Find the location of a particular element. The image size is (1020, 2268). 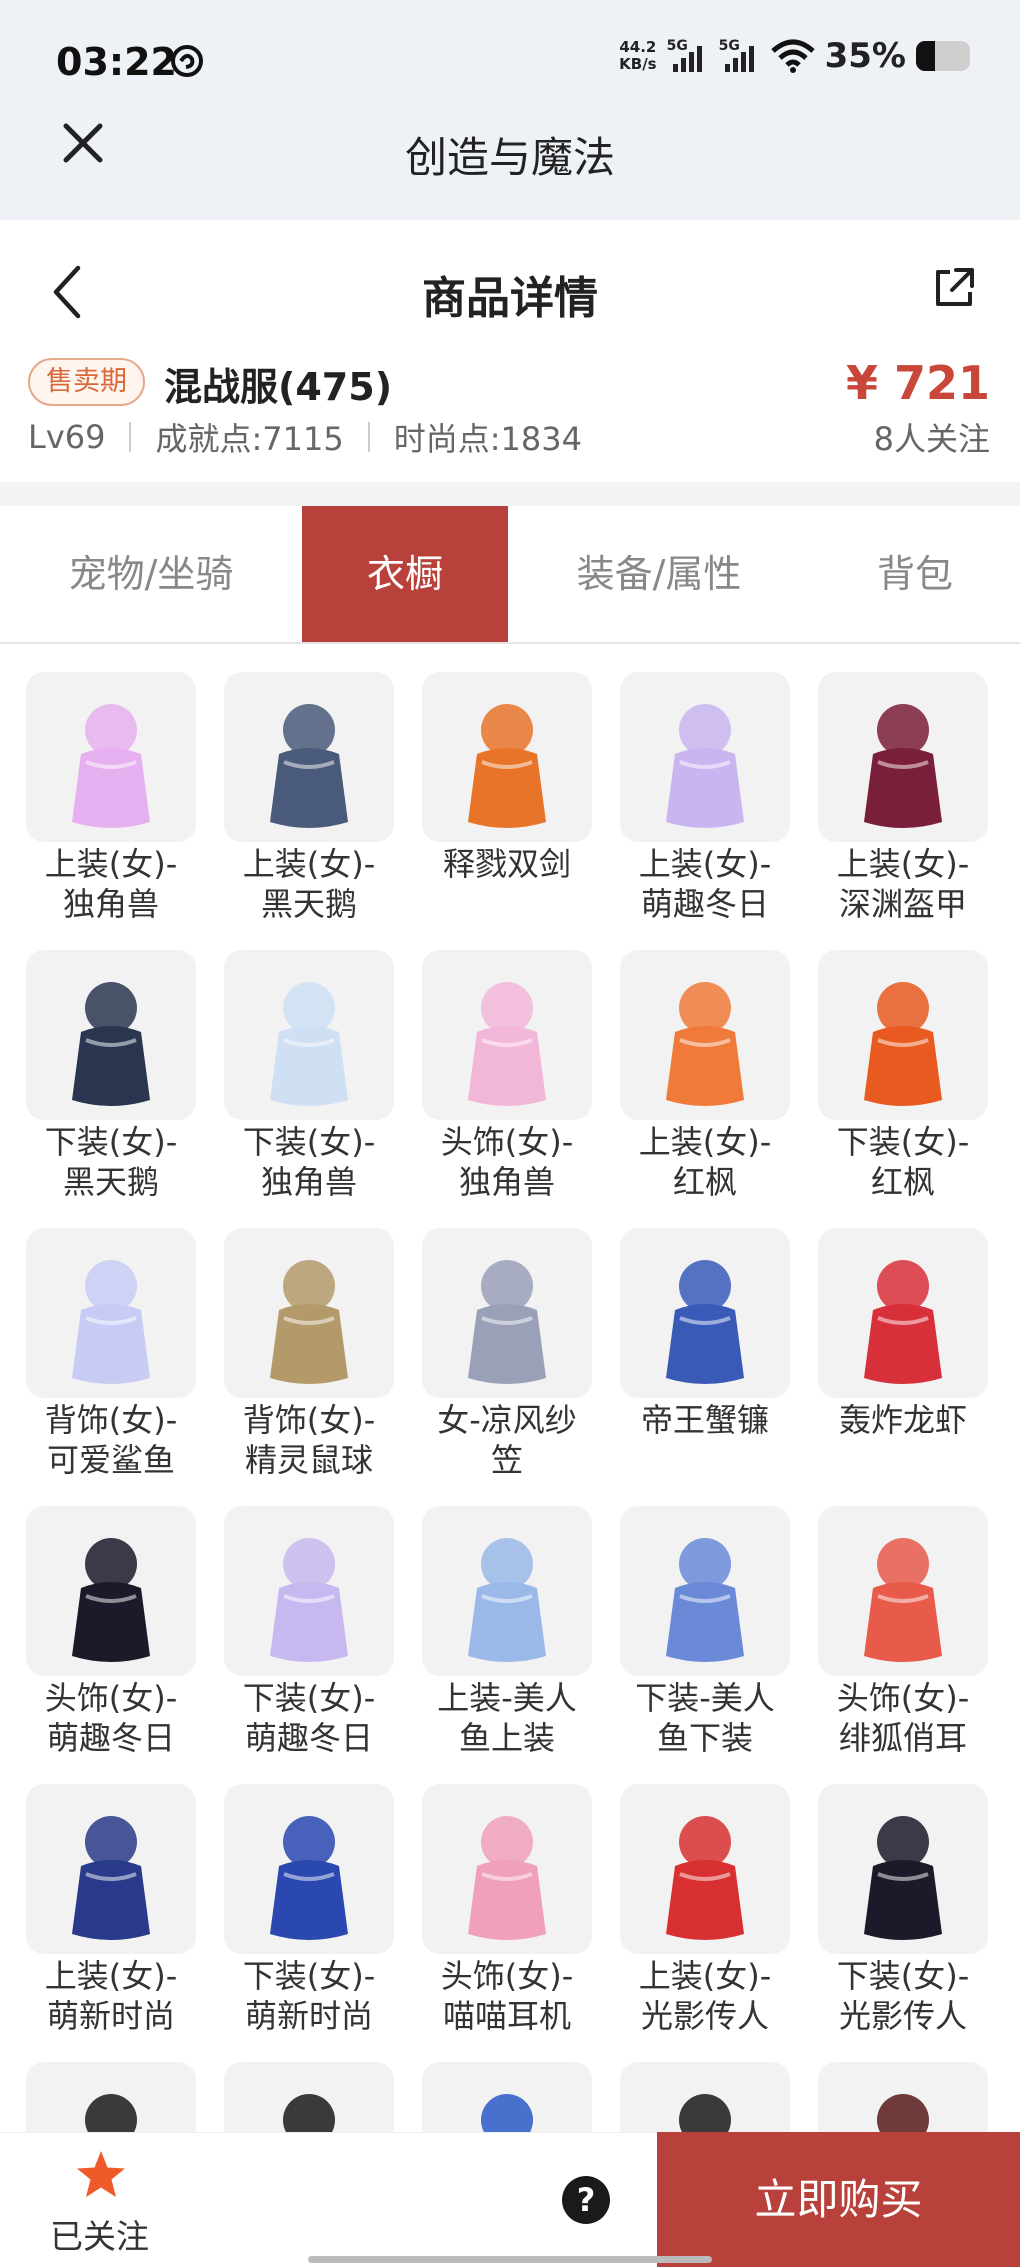

wardrobe-item: 轰炸龙虾 is located at coordinates (903, 1334).